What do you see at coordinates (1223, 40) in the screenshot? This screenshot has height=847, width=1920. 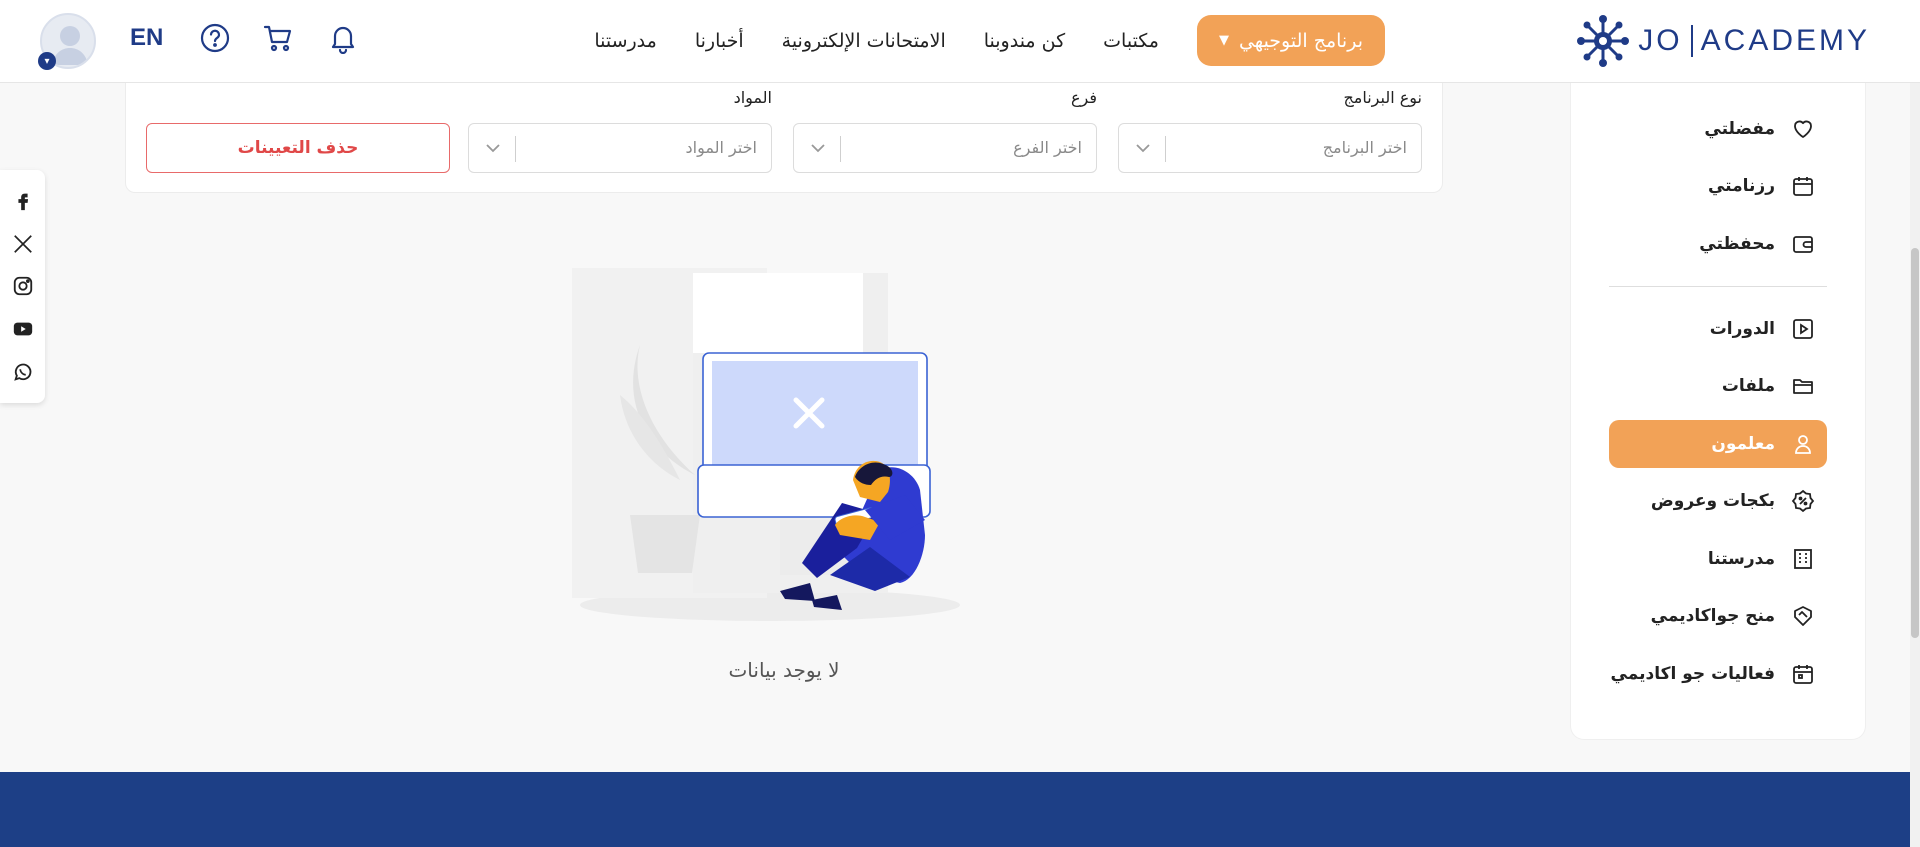 I see `caret-down-icon: ▼` at bounding box center [1223, 40].